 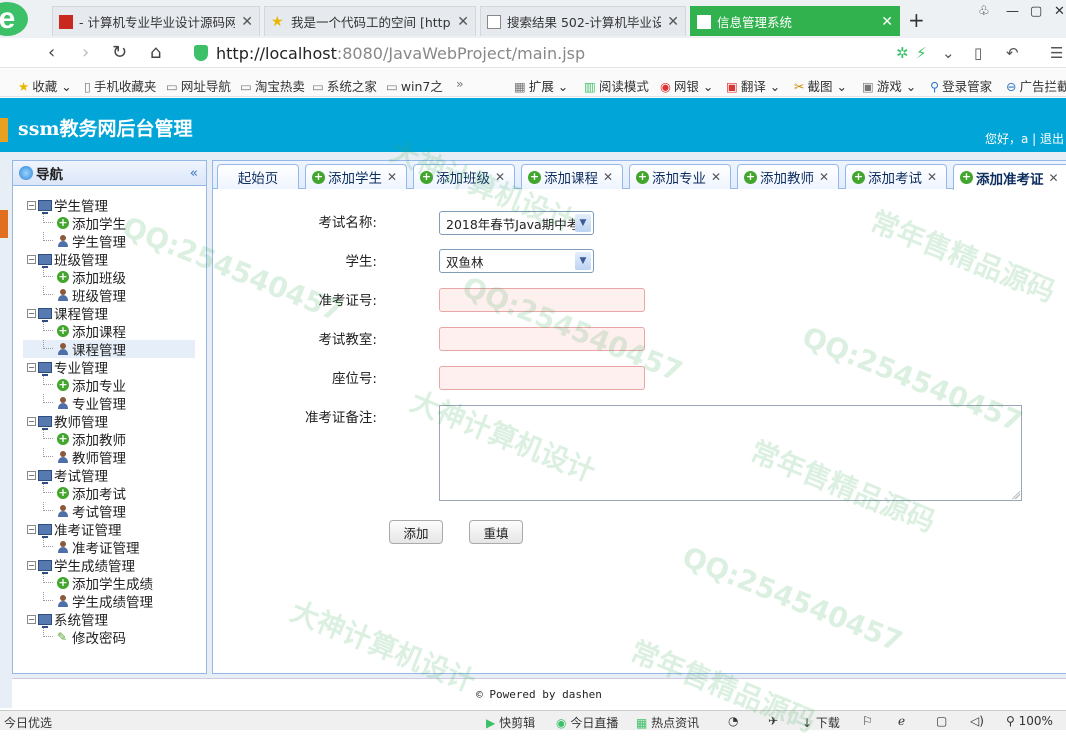 What do you see at coordinates (496, 532) in the screenshot?
I see `reset-button: 重填` at bounding box center [496, 532].